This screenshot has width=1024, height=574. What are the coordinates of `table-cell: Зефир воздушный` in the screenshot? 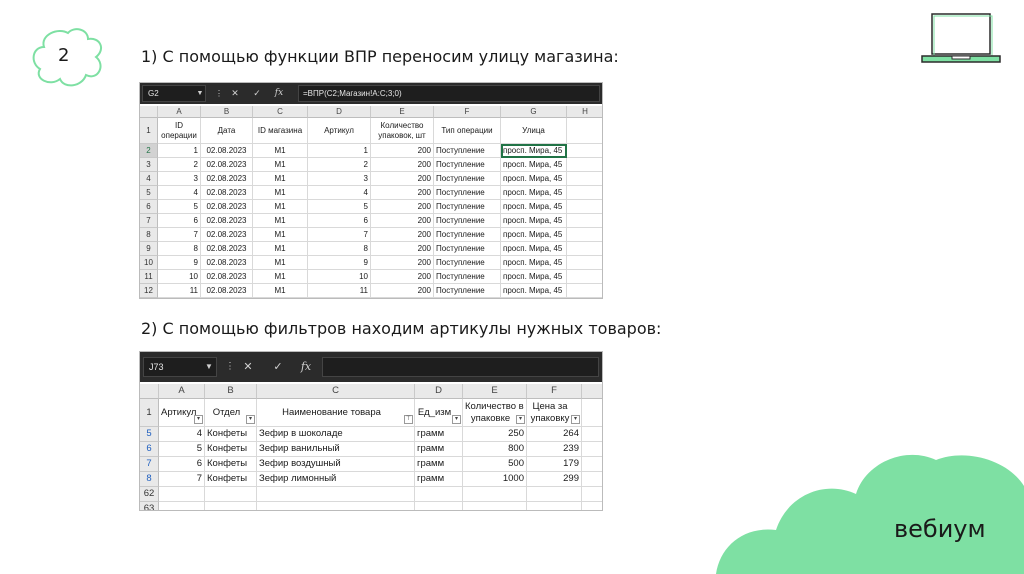 It's located at (336, 464).